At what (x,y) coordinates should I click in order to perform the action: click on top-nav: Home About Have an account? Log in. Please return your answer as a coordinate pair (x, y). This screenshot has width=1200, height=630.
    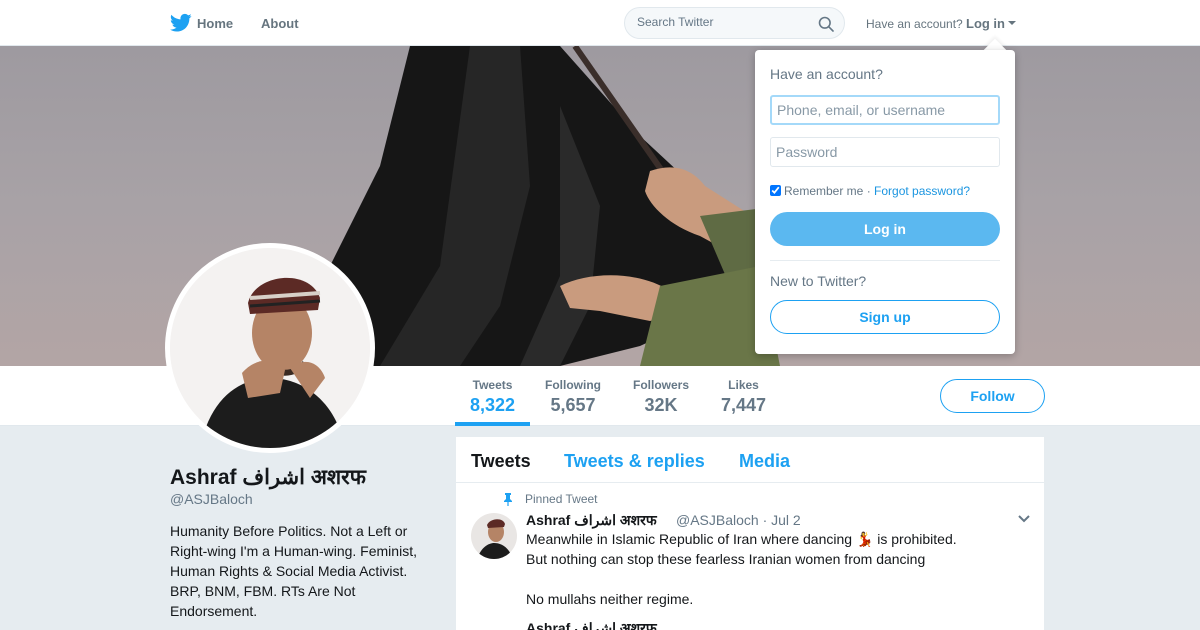
    Looking at the image, I should click on (600, 23).